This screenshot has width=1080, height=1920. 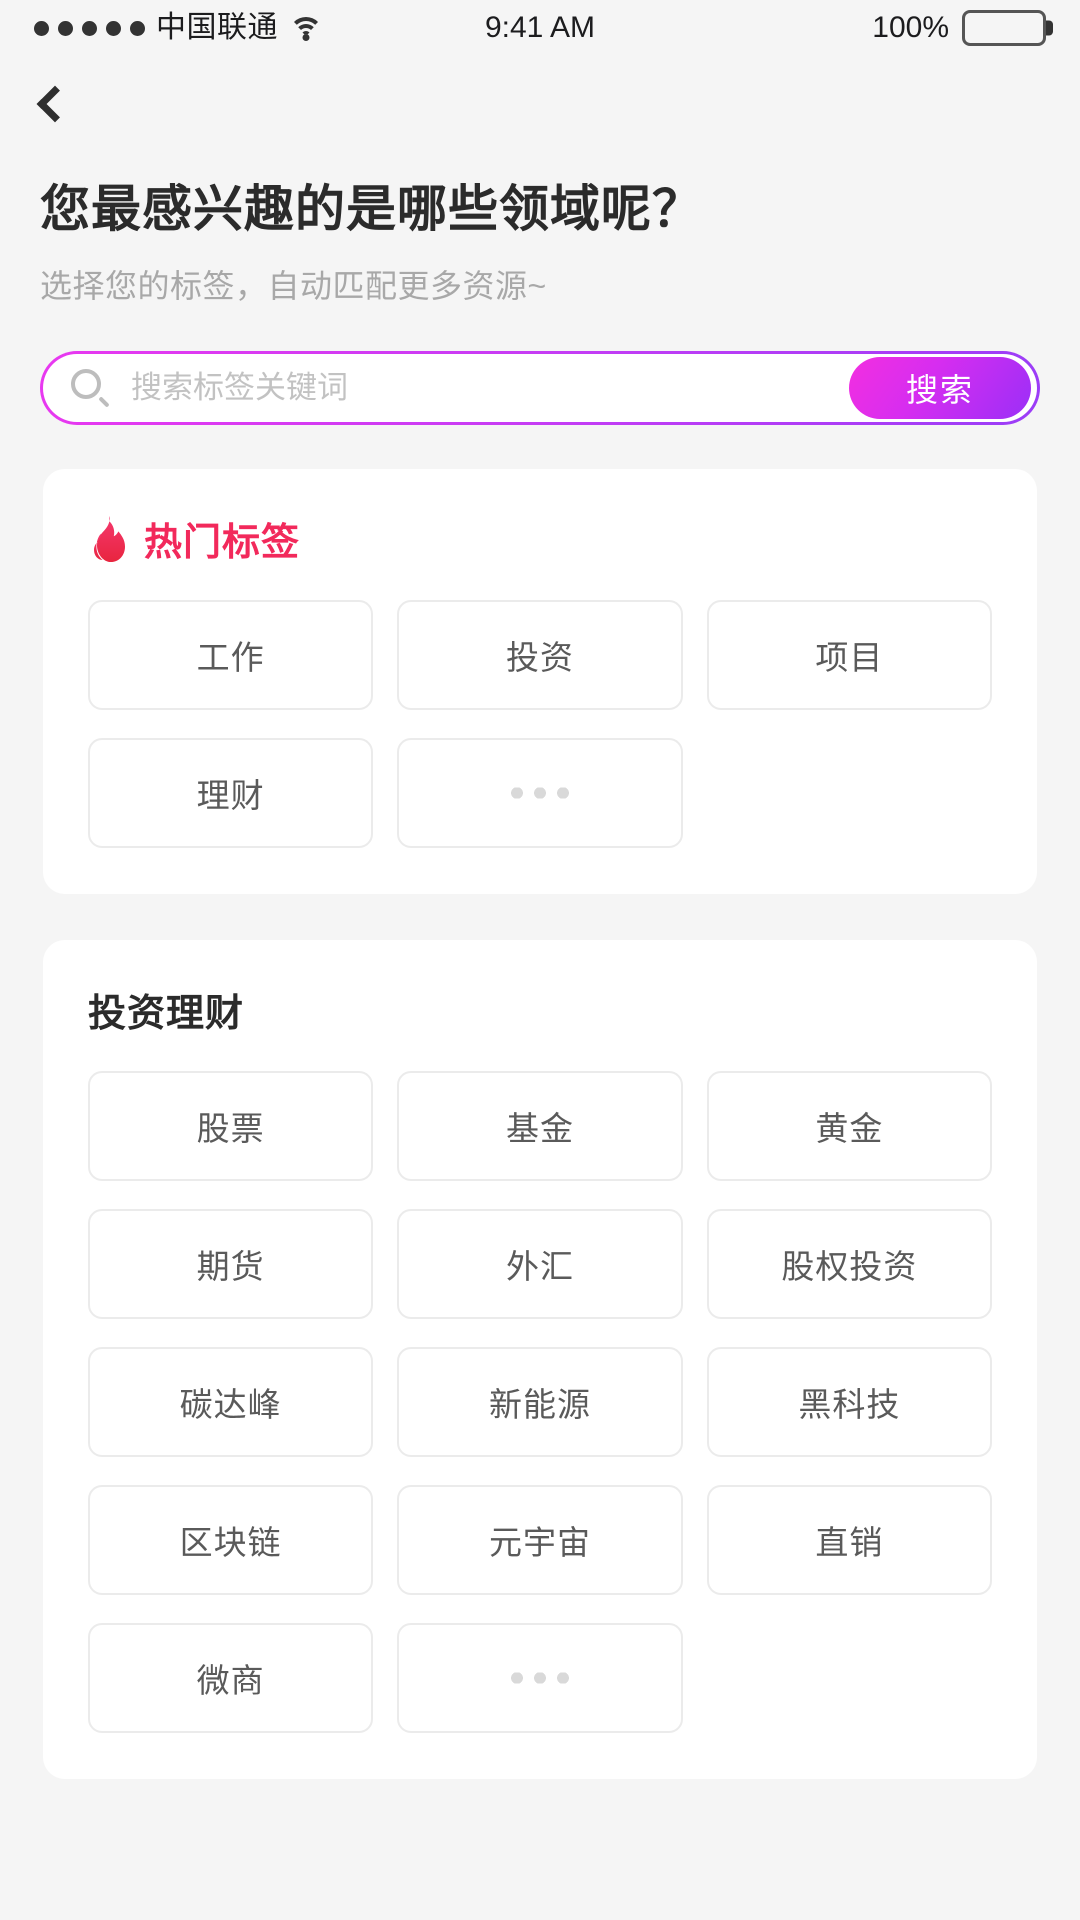 I want to click on tag-chip: 黄金, so click(x=849, y=1126).